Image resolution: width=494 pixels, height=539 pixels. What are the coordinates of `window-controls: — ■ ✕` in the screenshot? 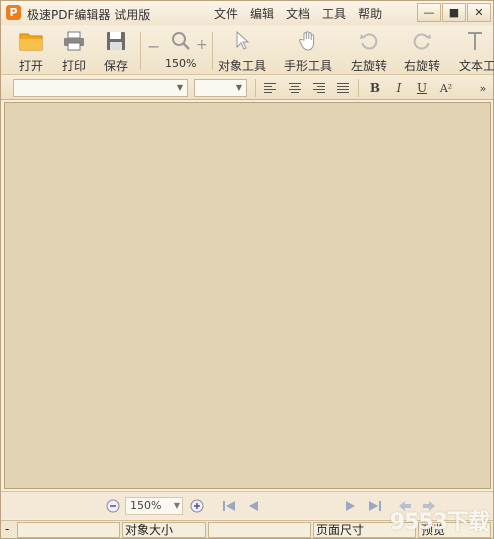 It's located at (453, 12).